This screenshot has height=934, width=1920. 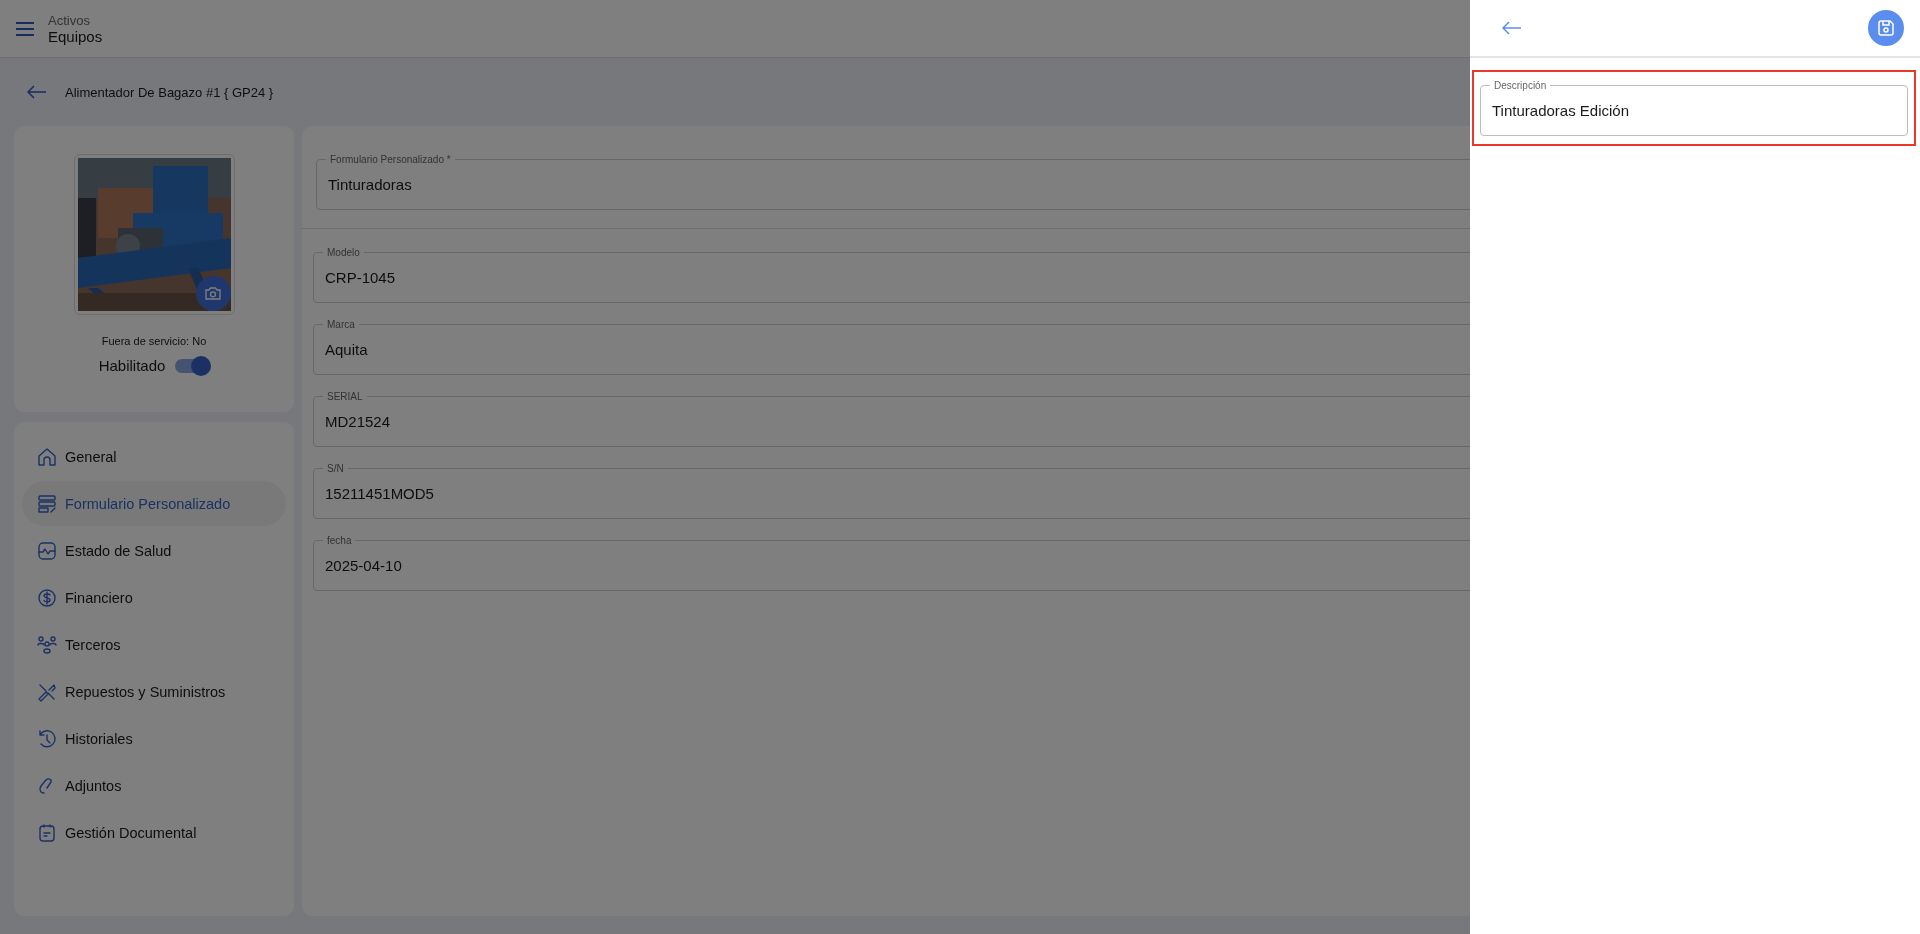 I want to click on dollar-icon, so click(x=47, y=597).